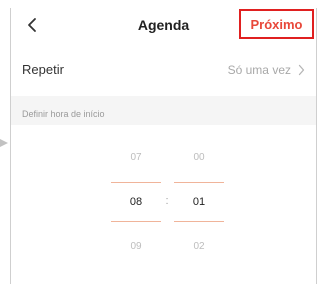  I want to click on chevron-right-icon, so click(301, 70).